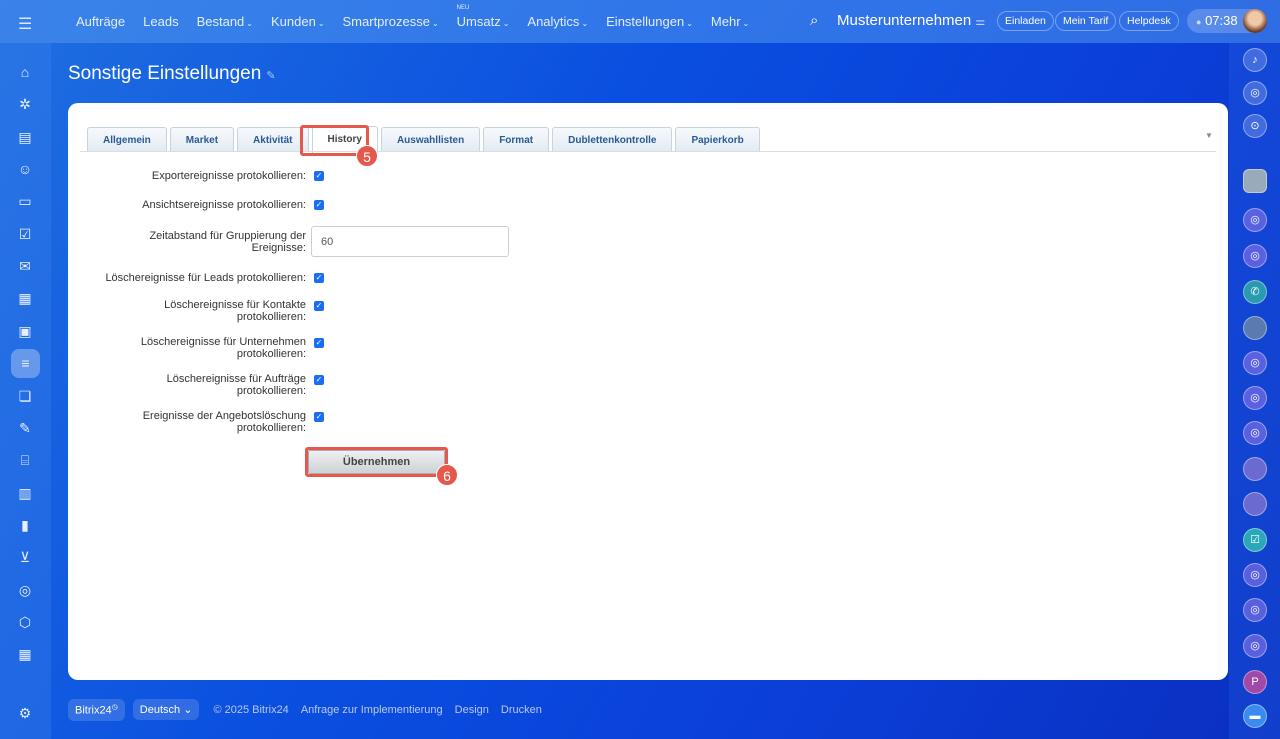  I want to click on nav-smartprozesse: Smartprozesse ⌄, so click(391, 21).